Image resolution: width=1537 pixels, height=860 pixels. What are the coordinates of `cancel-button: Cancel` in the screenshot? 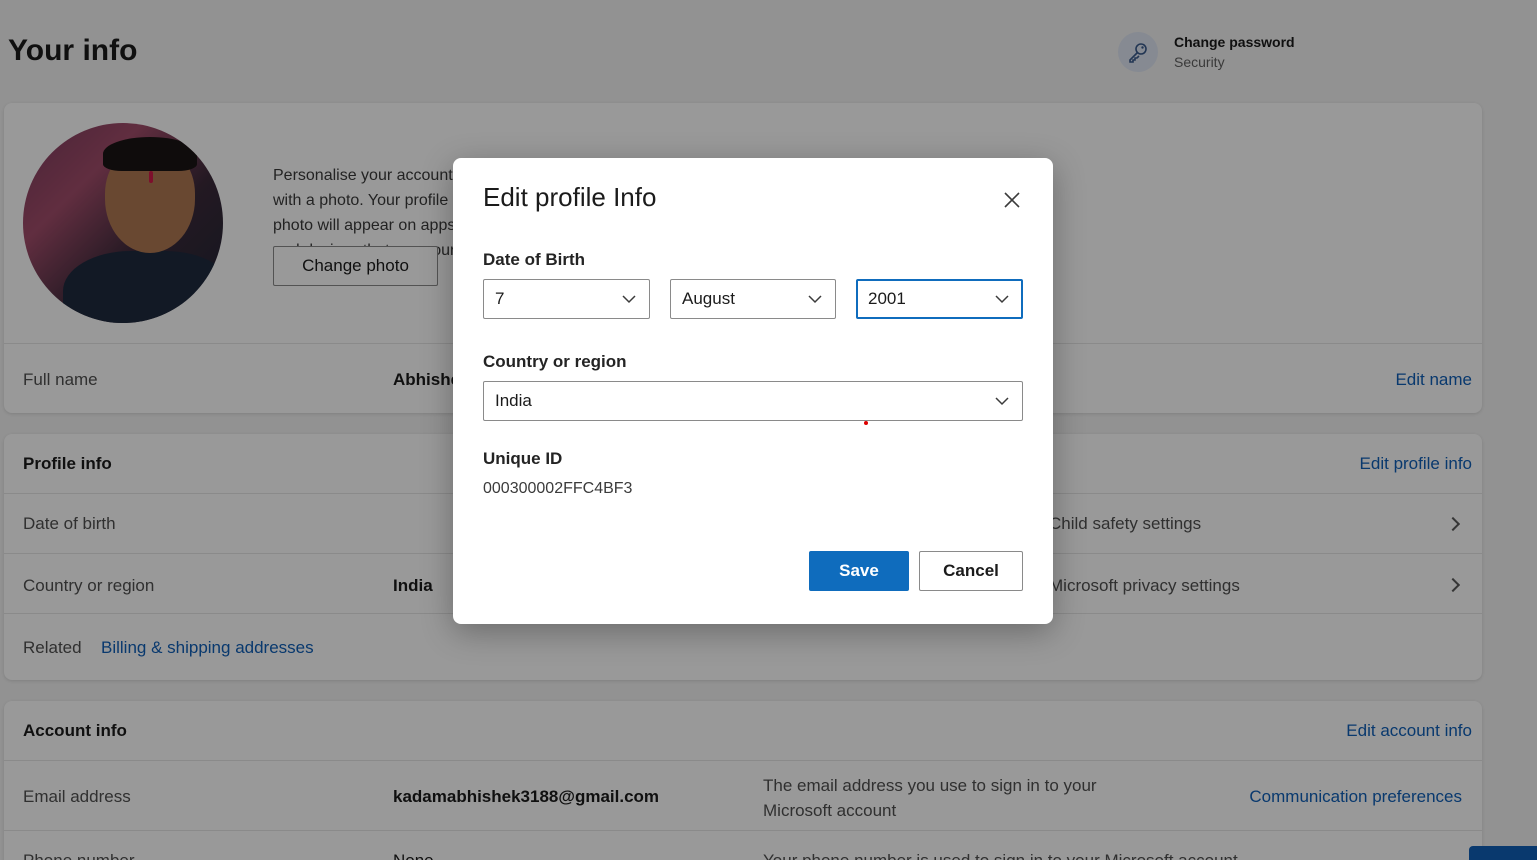 It's located at (971, 571).